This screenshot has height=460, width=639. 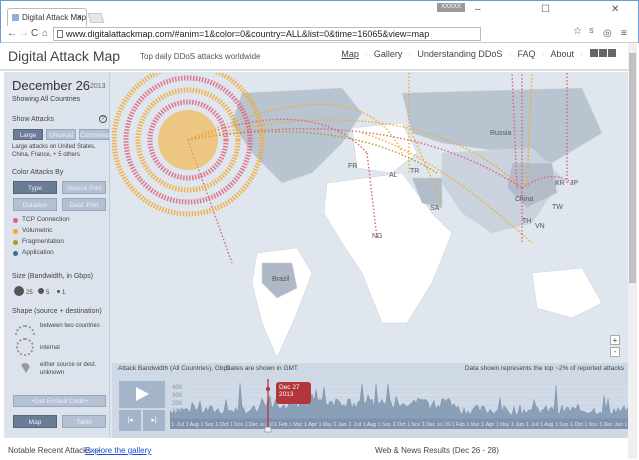 I want to click on forward-icon: →, so click(x=24, y=33).